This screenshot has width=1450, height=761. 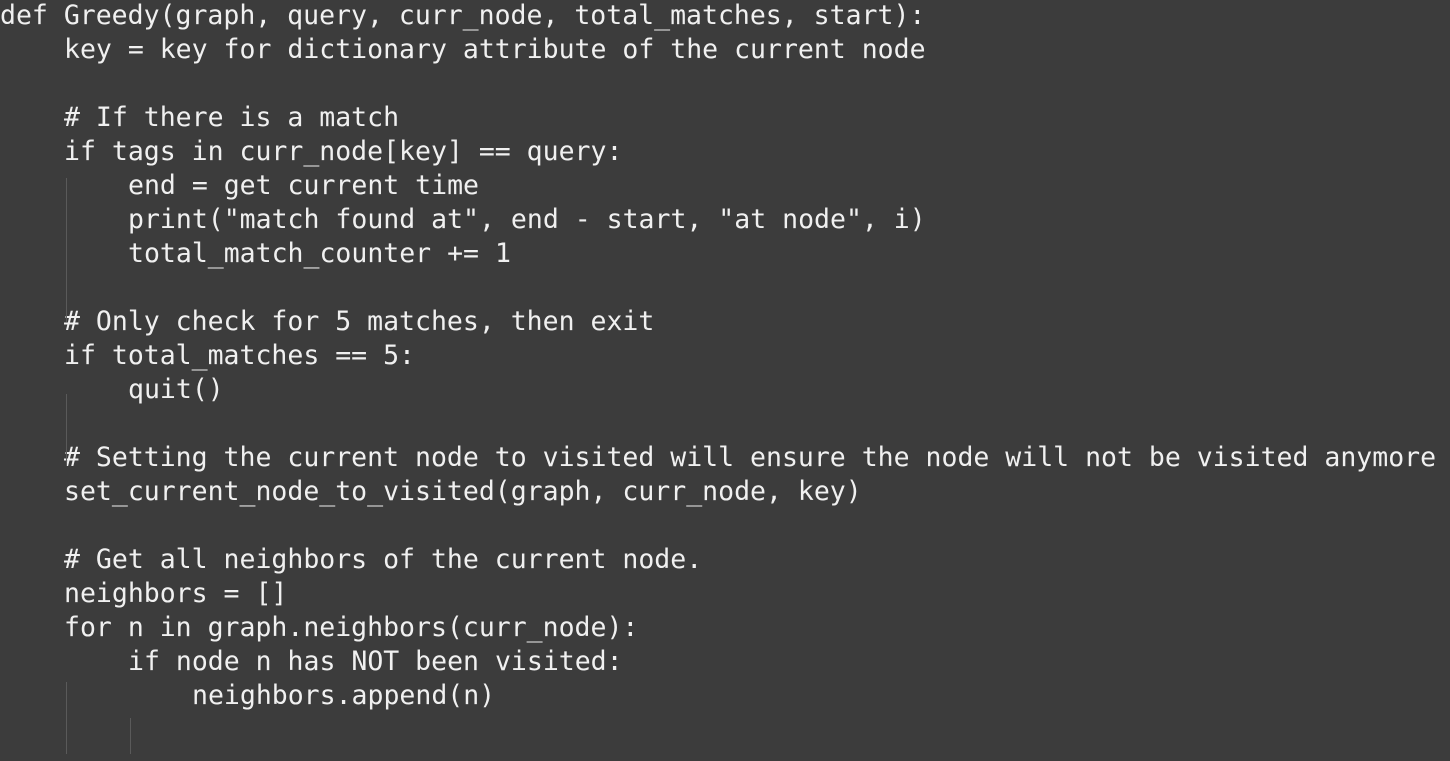 I want to click on code-line: if tags in curr_node[key] == query:, so click(x=343, y=151).